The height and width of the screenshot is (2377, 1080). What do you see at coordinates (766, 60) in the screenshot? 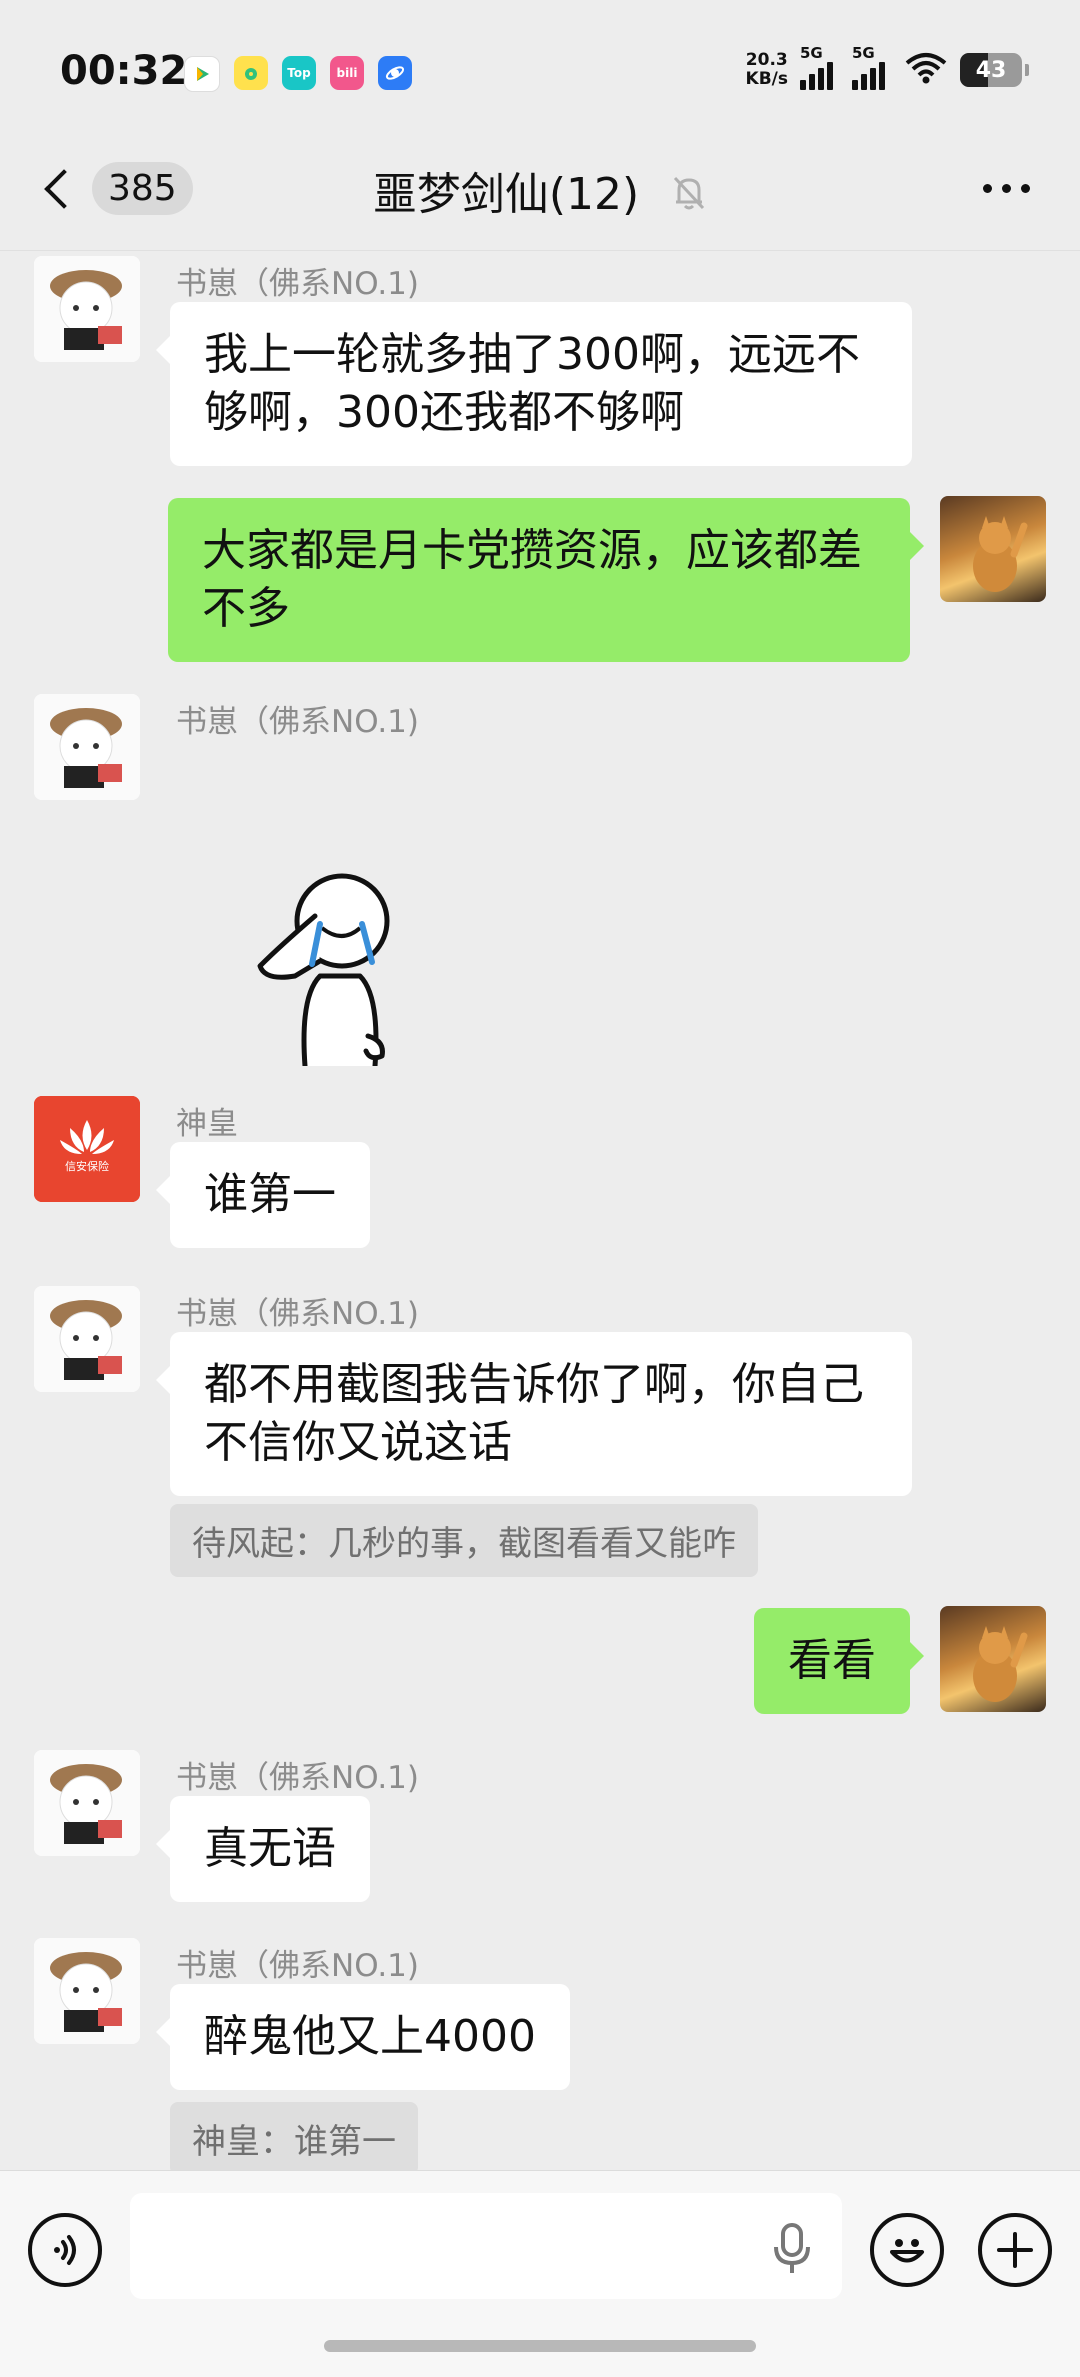
I see `network-speed-value: 20.3` at bounding box center [766, 60].